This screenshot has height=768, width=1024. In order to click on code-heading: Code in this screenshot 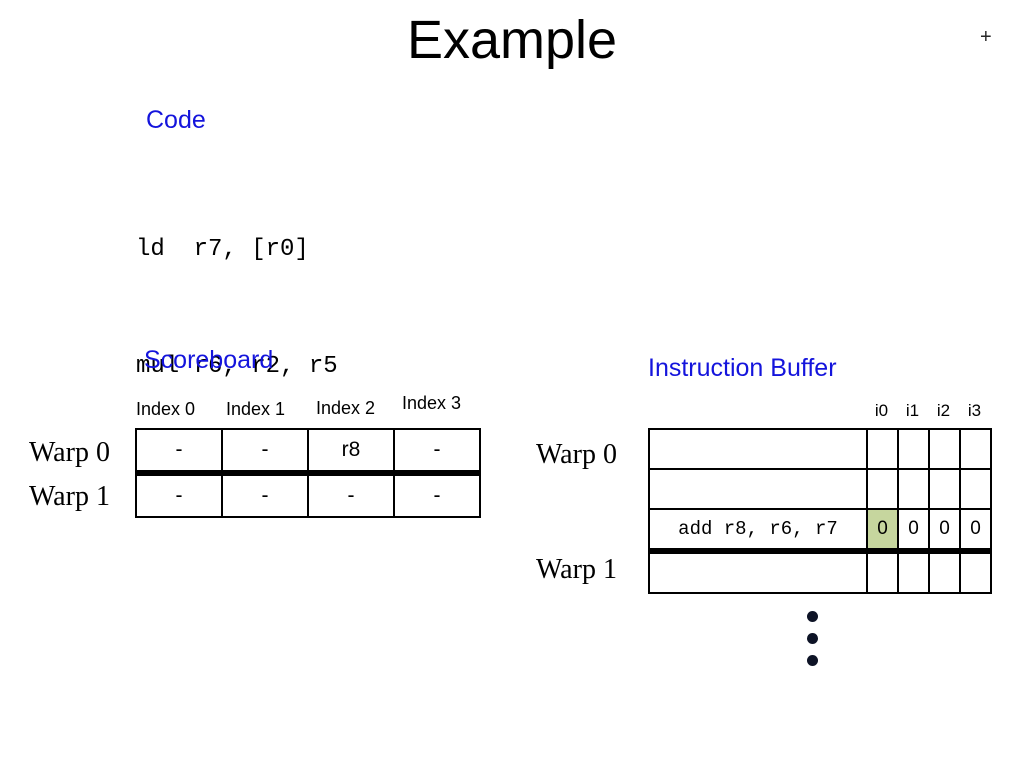, I will do `click(176, 120)`.